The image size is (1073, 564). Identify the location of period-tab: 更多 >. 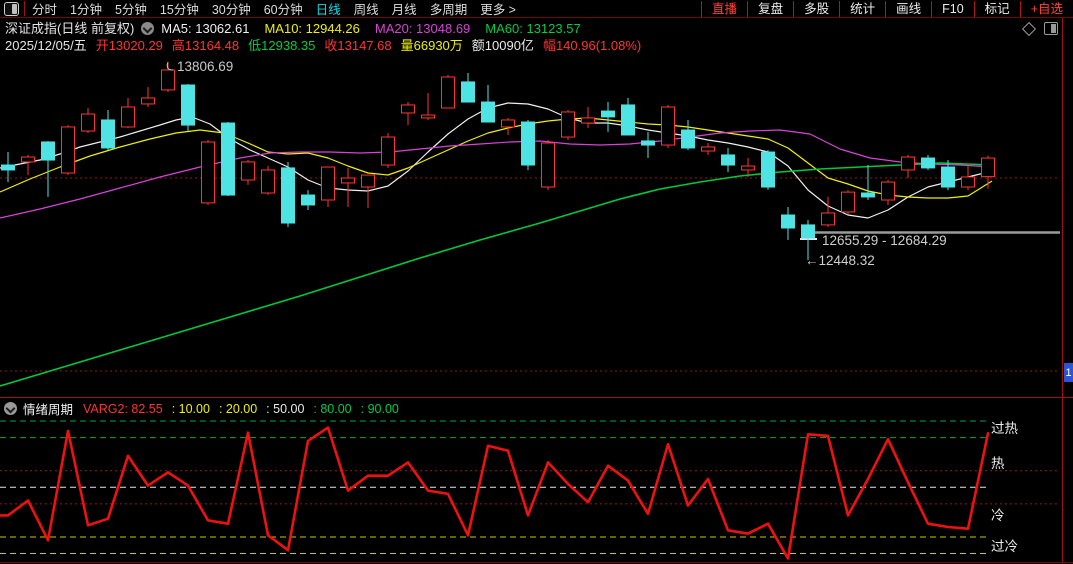
(498, 9).